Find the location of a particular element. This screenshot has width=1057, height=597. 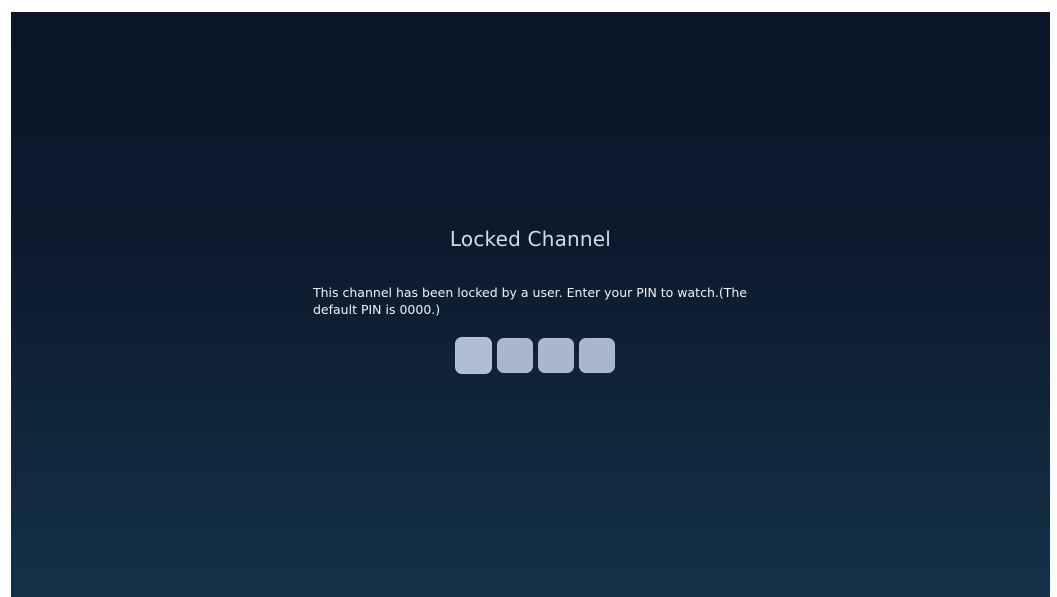

dialog-title: Locked Channel is located at coordinates (530, 239).